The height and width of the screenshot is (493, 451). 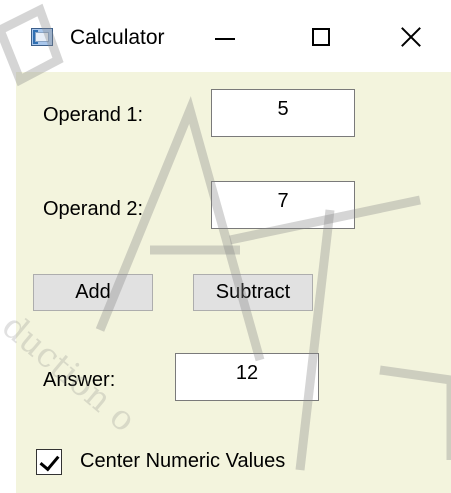 I want to click on minimize-icon, so click(x=225, y=39).